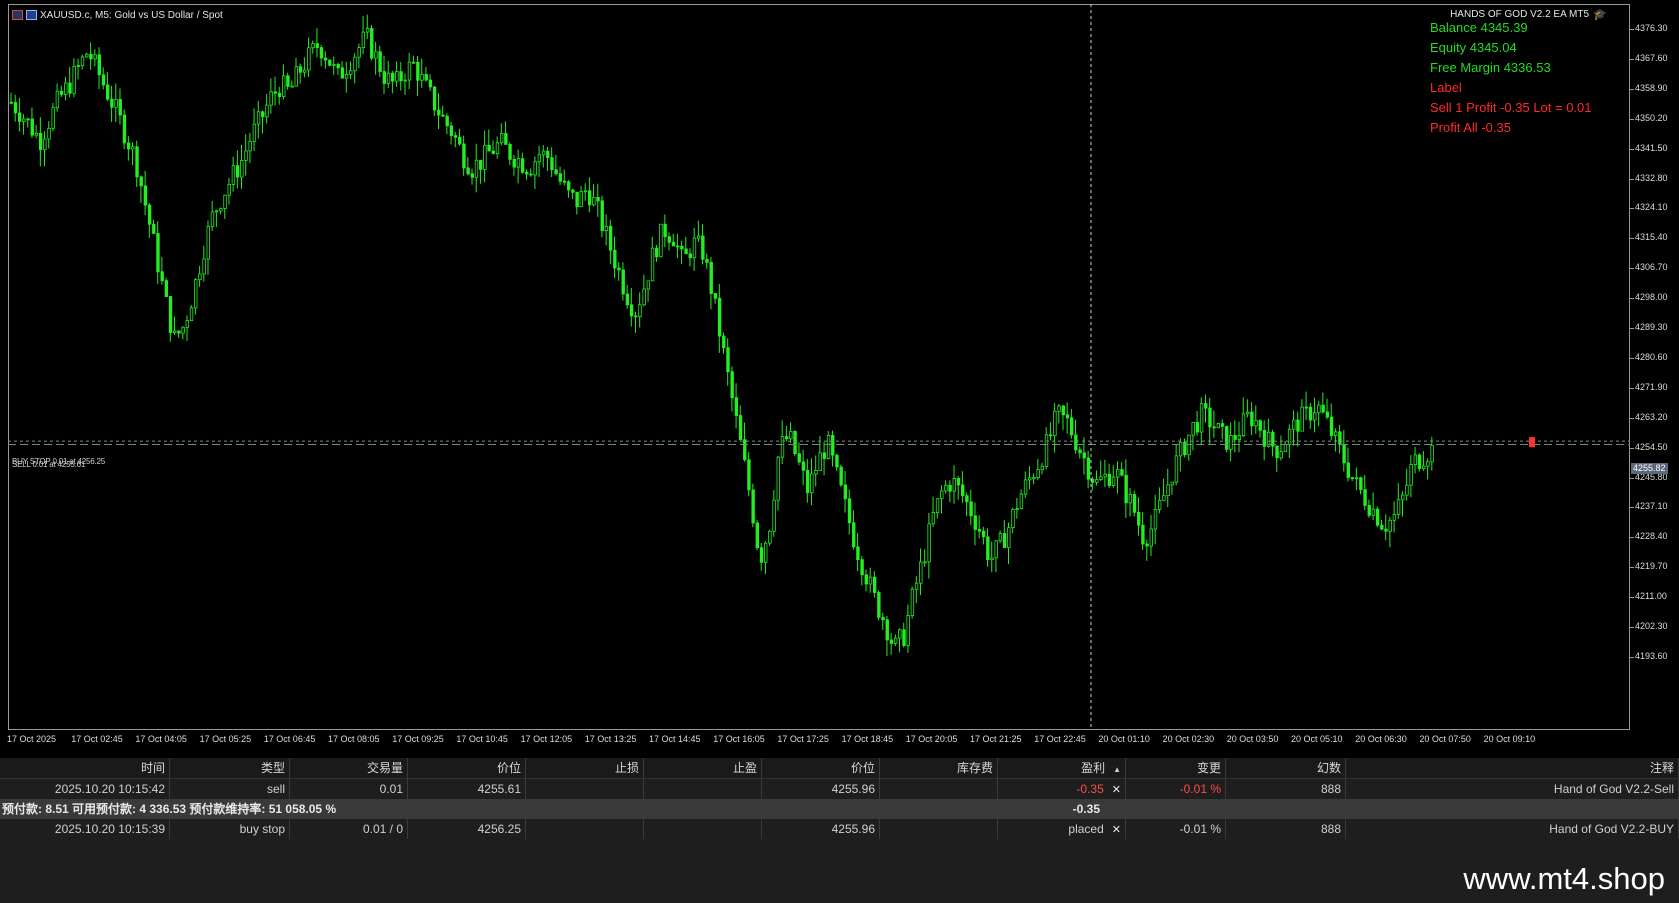  What do you see at coordinates (32, 739) in the screenshot?
I see `time-tick: 17 Oct 2025` at bounding box center [32, 739].